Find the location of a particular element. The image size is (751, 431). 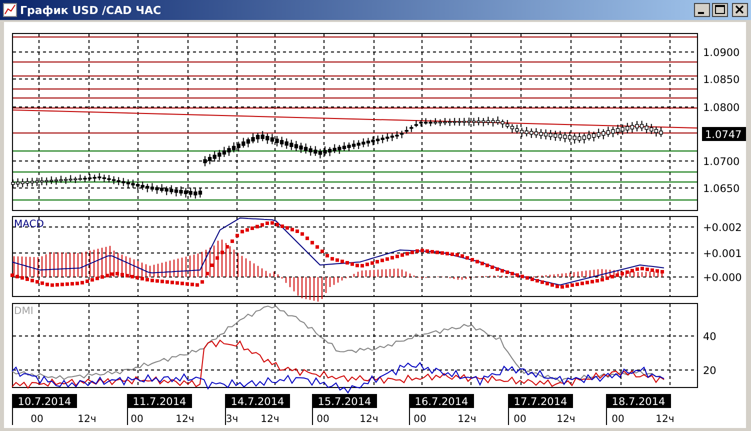

axis-label: +0.001 is located at coordinates (722, 254).